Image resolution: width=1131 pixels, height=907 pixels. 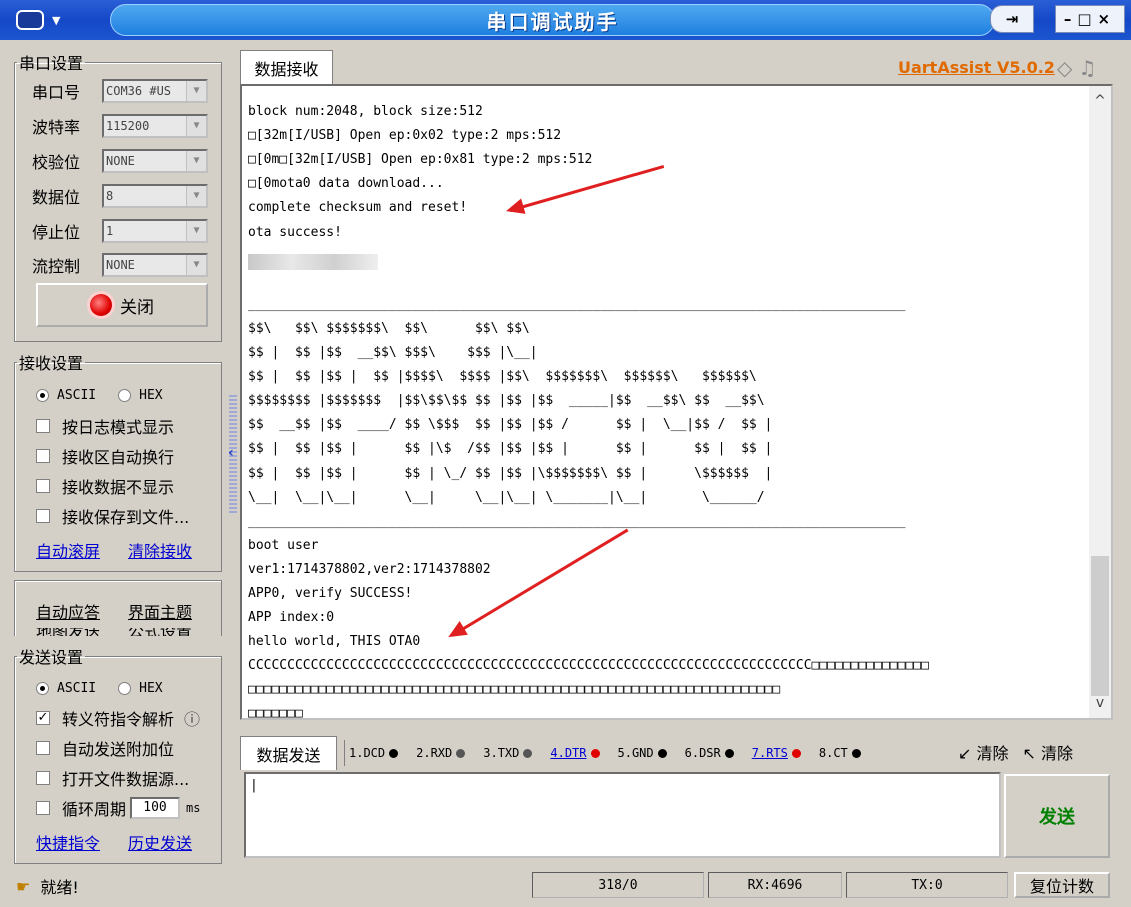 What do you see at coordinates (160, 632) in the screenshot?
I see `cut-off-text-2: 公式设置` at bounding box center [160, 632].